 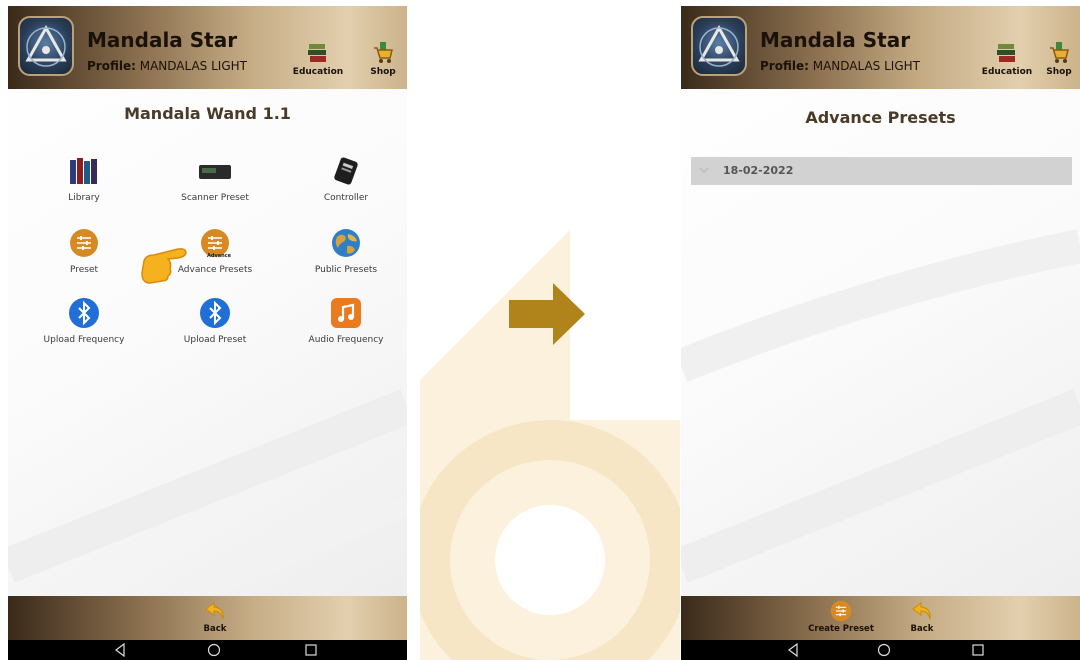 I want to click on audio-frequency-button: Audio Frequency, so click(x=346, y=321).